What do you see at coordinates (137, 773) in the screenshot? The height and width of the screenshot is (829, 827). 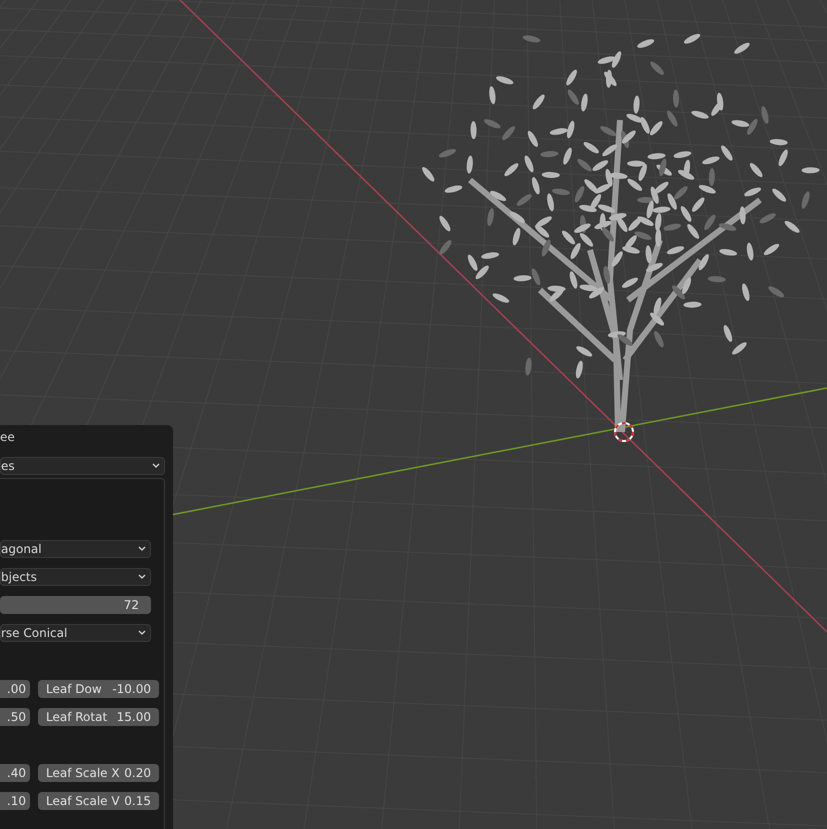 I see `field-value: 0.20` at bounding box center [137, 773].